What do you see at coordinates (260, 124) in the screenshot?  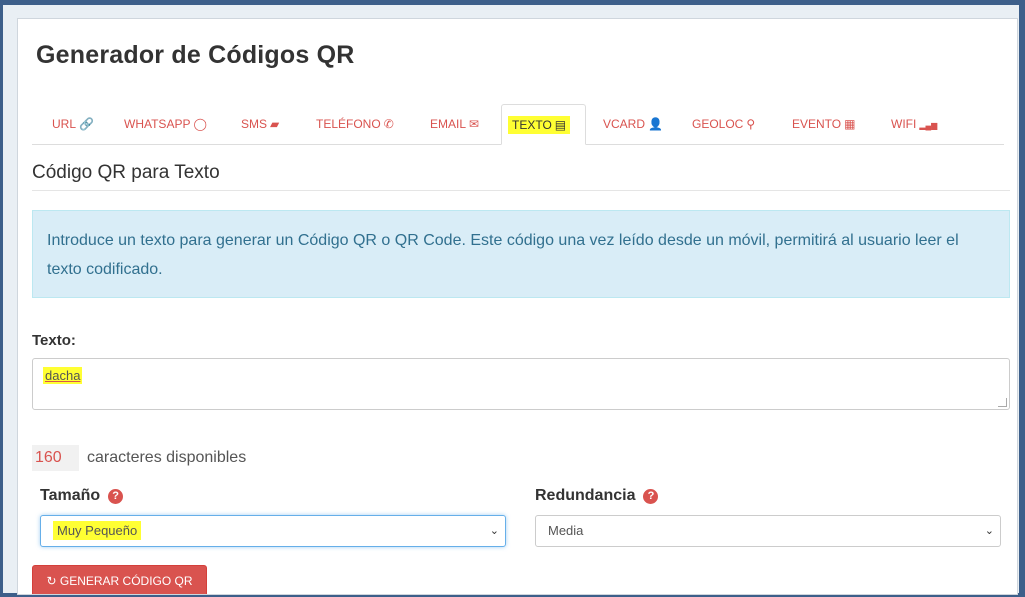 I see `tab-sms: SMS ▰` at bounding box center [260, 124].